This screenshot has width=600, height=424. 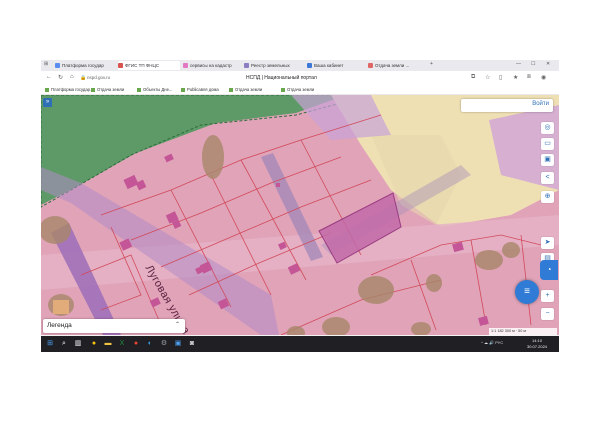 What do you see at coordinates (60, 77) in the screenshot?
I see `refresh-icon: ↻` at bounding box center [60, 77].